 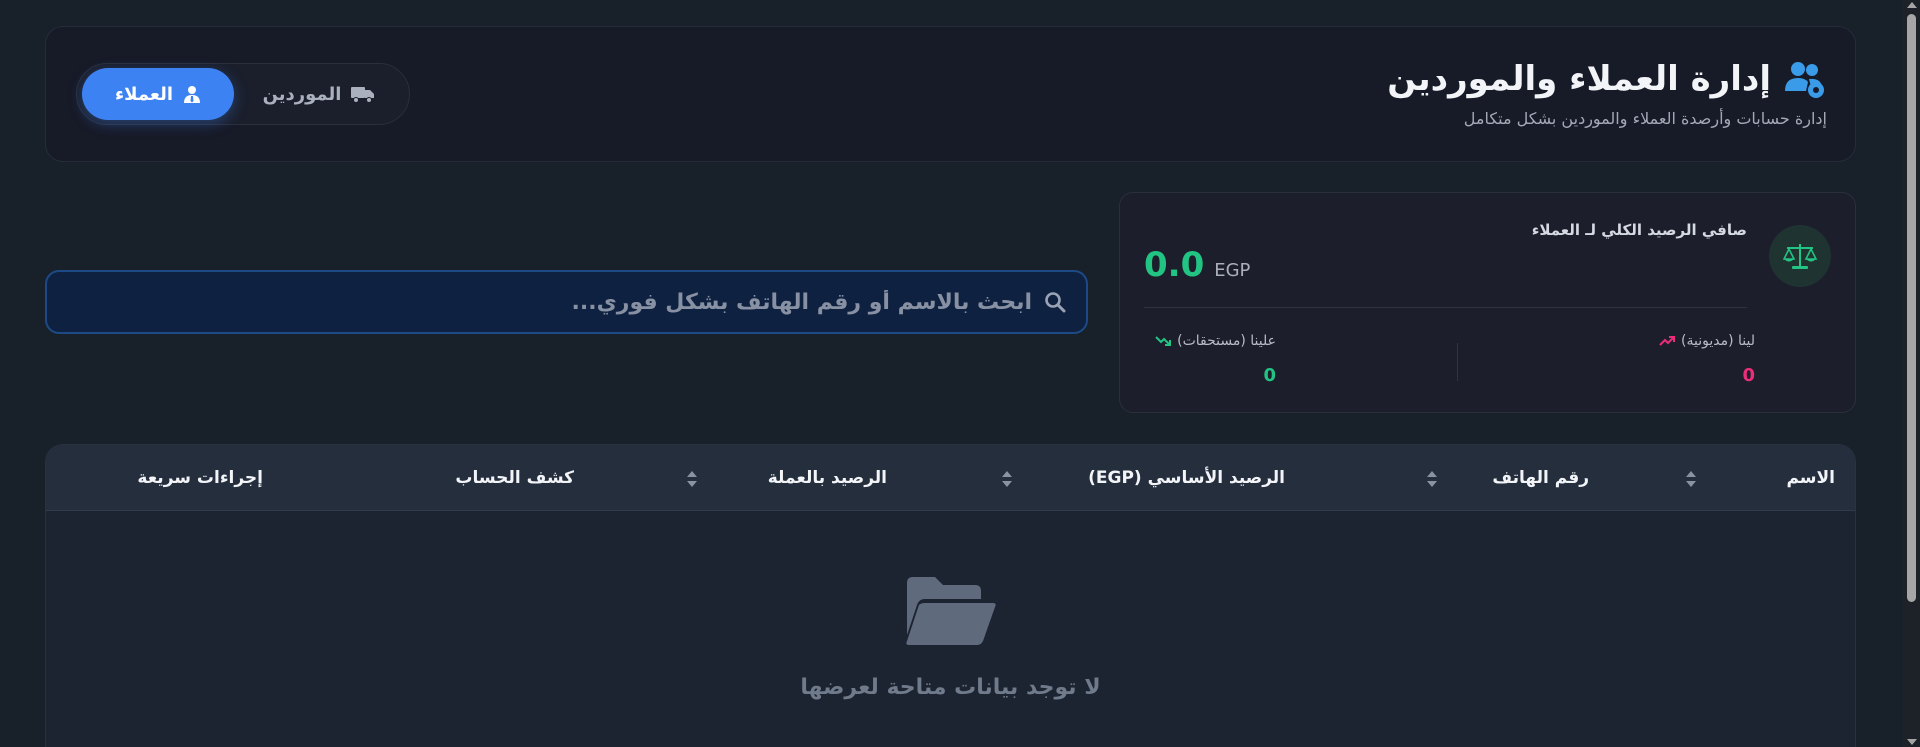 I want to click on customers-tab-label: العملاء, so click(x=144, y=94).